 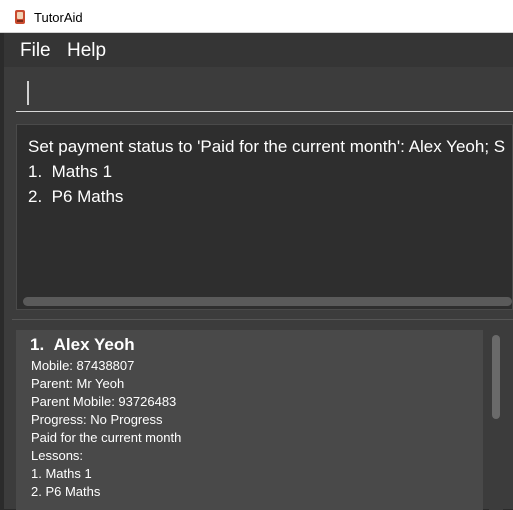 I want to click on student-lessons-label: Lessons:, so click(x=57, y=455).